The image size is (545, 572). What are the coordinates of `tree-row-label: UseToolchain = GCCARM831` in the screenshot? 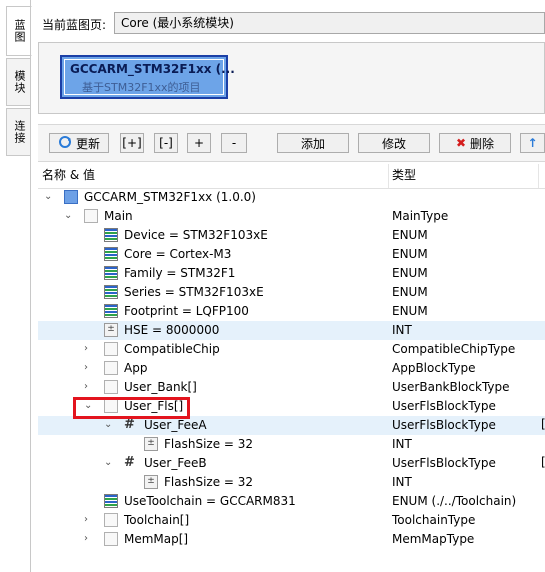 It's located at (210, 501).